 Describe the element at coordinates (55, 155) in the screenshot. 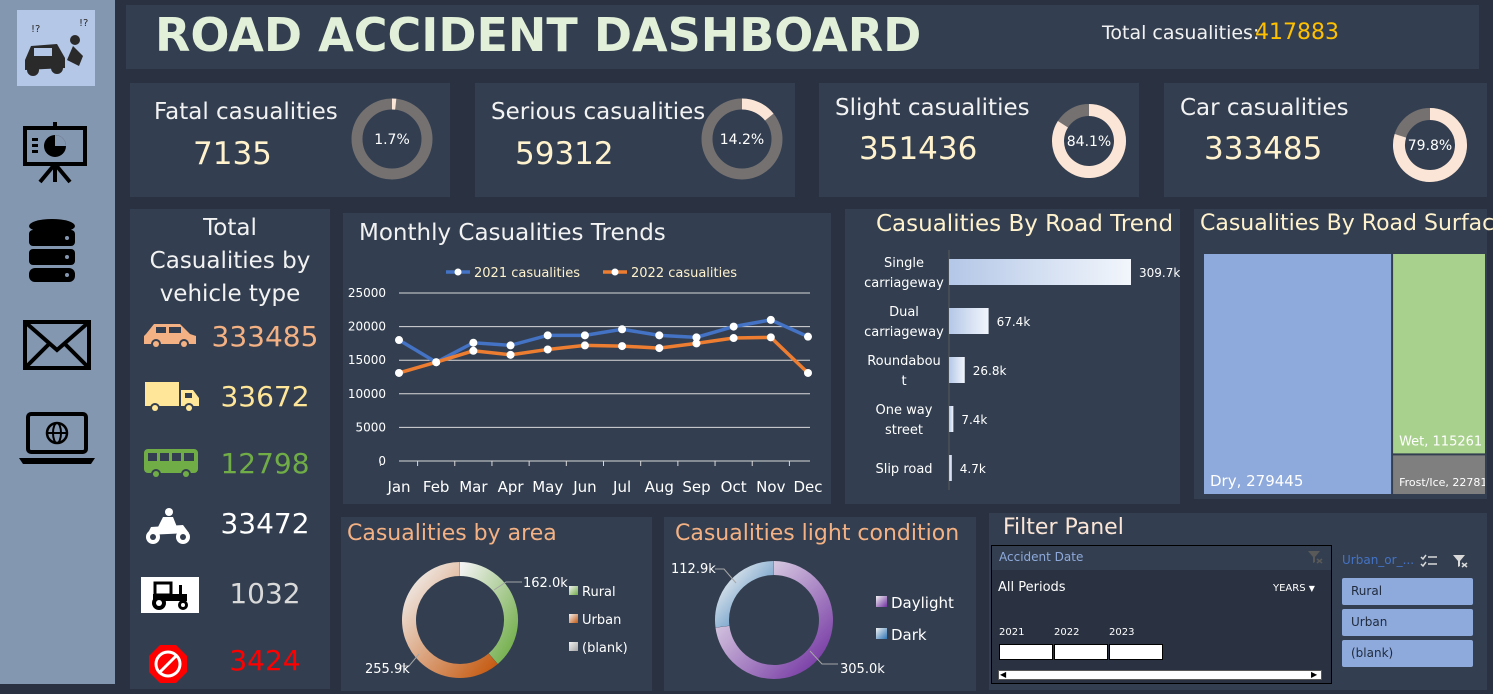

I see `presentation-chart-icon` at that location.